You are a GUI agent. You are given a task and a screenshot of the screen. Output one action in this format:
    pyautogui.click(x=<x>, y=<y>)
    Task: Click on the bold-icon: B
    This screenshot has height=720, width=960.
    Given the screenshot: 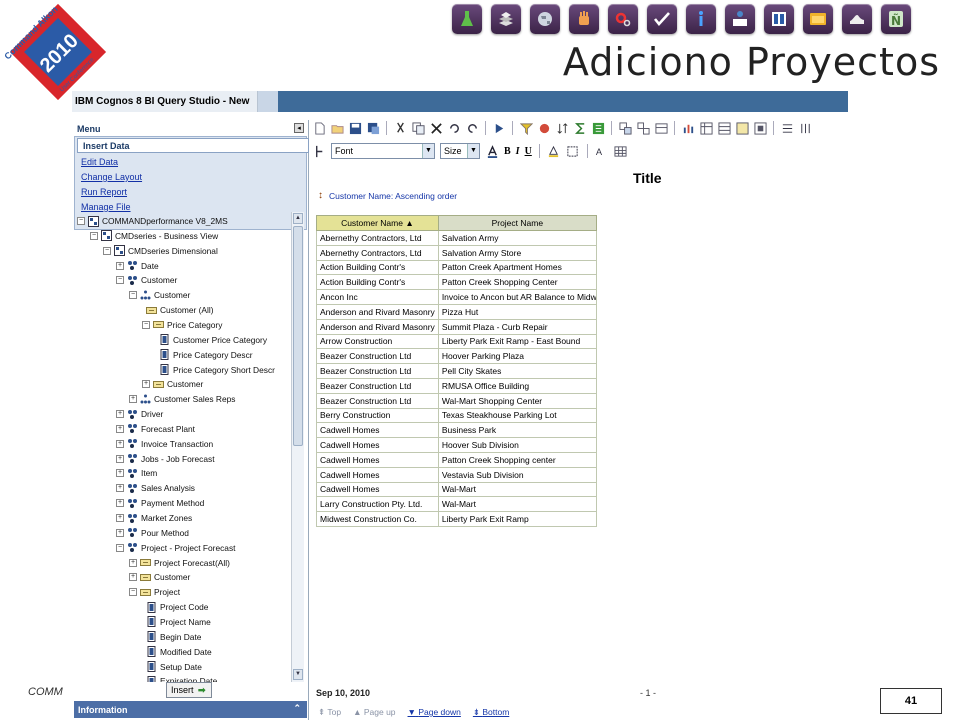 What is the action you would take?
    pyautogui.click(x=507, y=151)
    